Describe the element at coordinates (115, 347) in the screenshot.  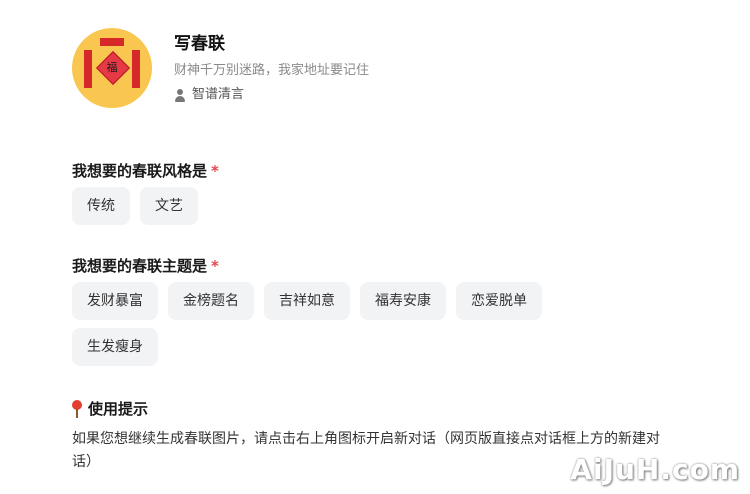
I see `theme-option: 生发瘦身` at that location.